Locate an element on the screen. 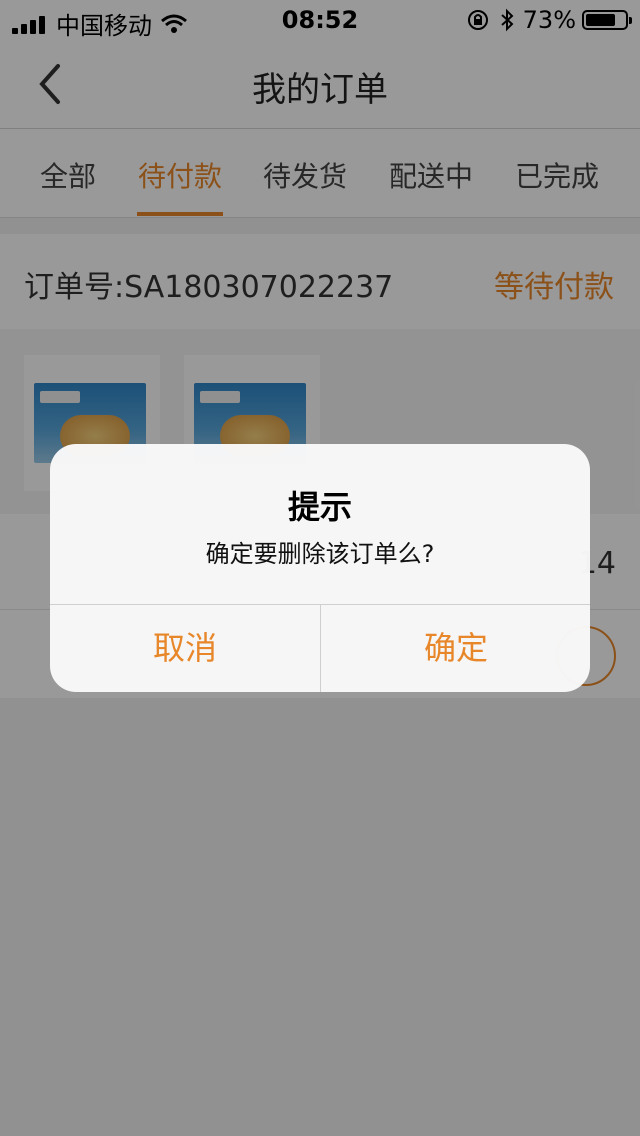 This screenshot has height=1136, width=640. dialog-message: 确定要删除该订单么? is located at coordinates (320, 554).